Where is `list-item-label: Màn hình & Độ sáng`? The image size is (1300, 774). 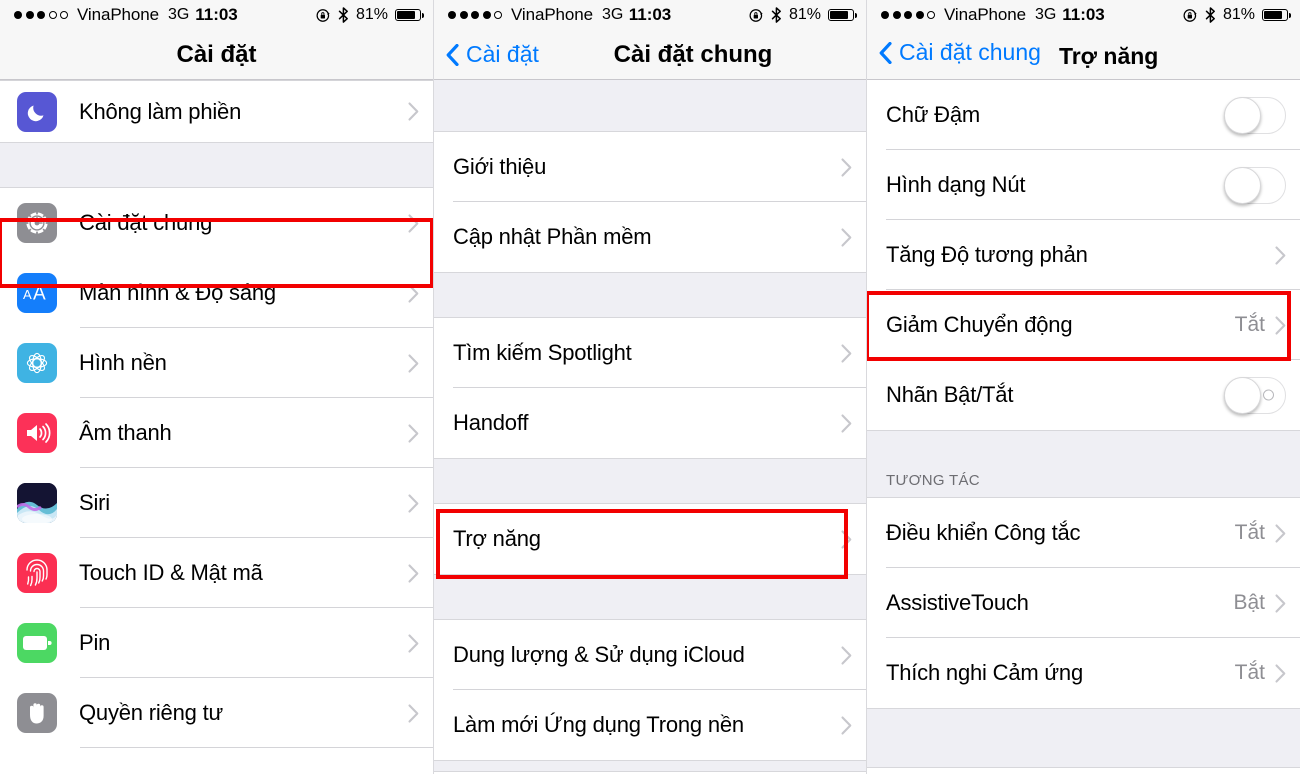
list-item-label: Màn hình & Độ sáng is located at coordinates (177, 292).